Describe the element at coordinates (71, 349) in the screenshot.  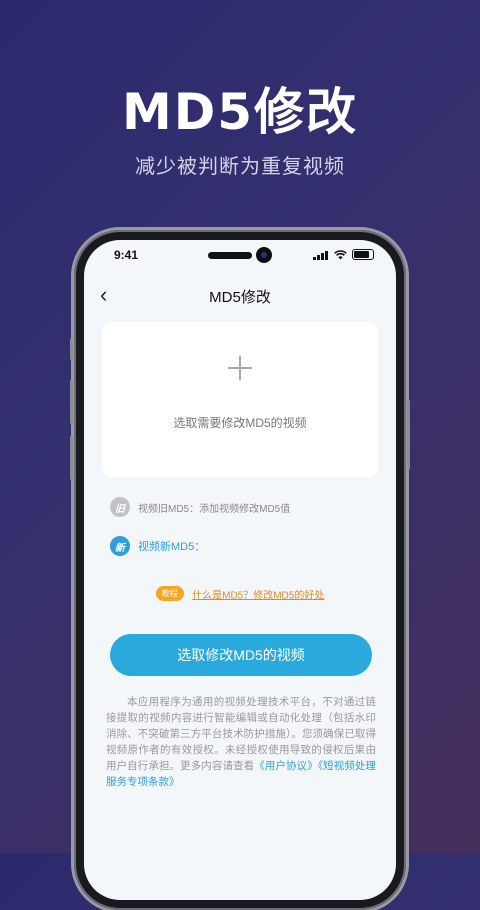
I see `phone-silent-switch` at that location.